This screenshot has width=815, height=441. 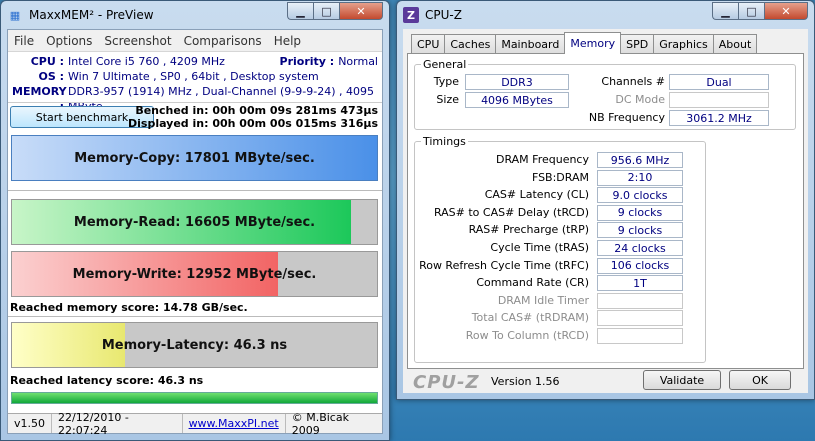 I want to click on status-datetime: 22/12/2010 - 22:07:24, so click(x=117, y=424).